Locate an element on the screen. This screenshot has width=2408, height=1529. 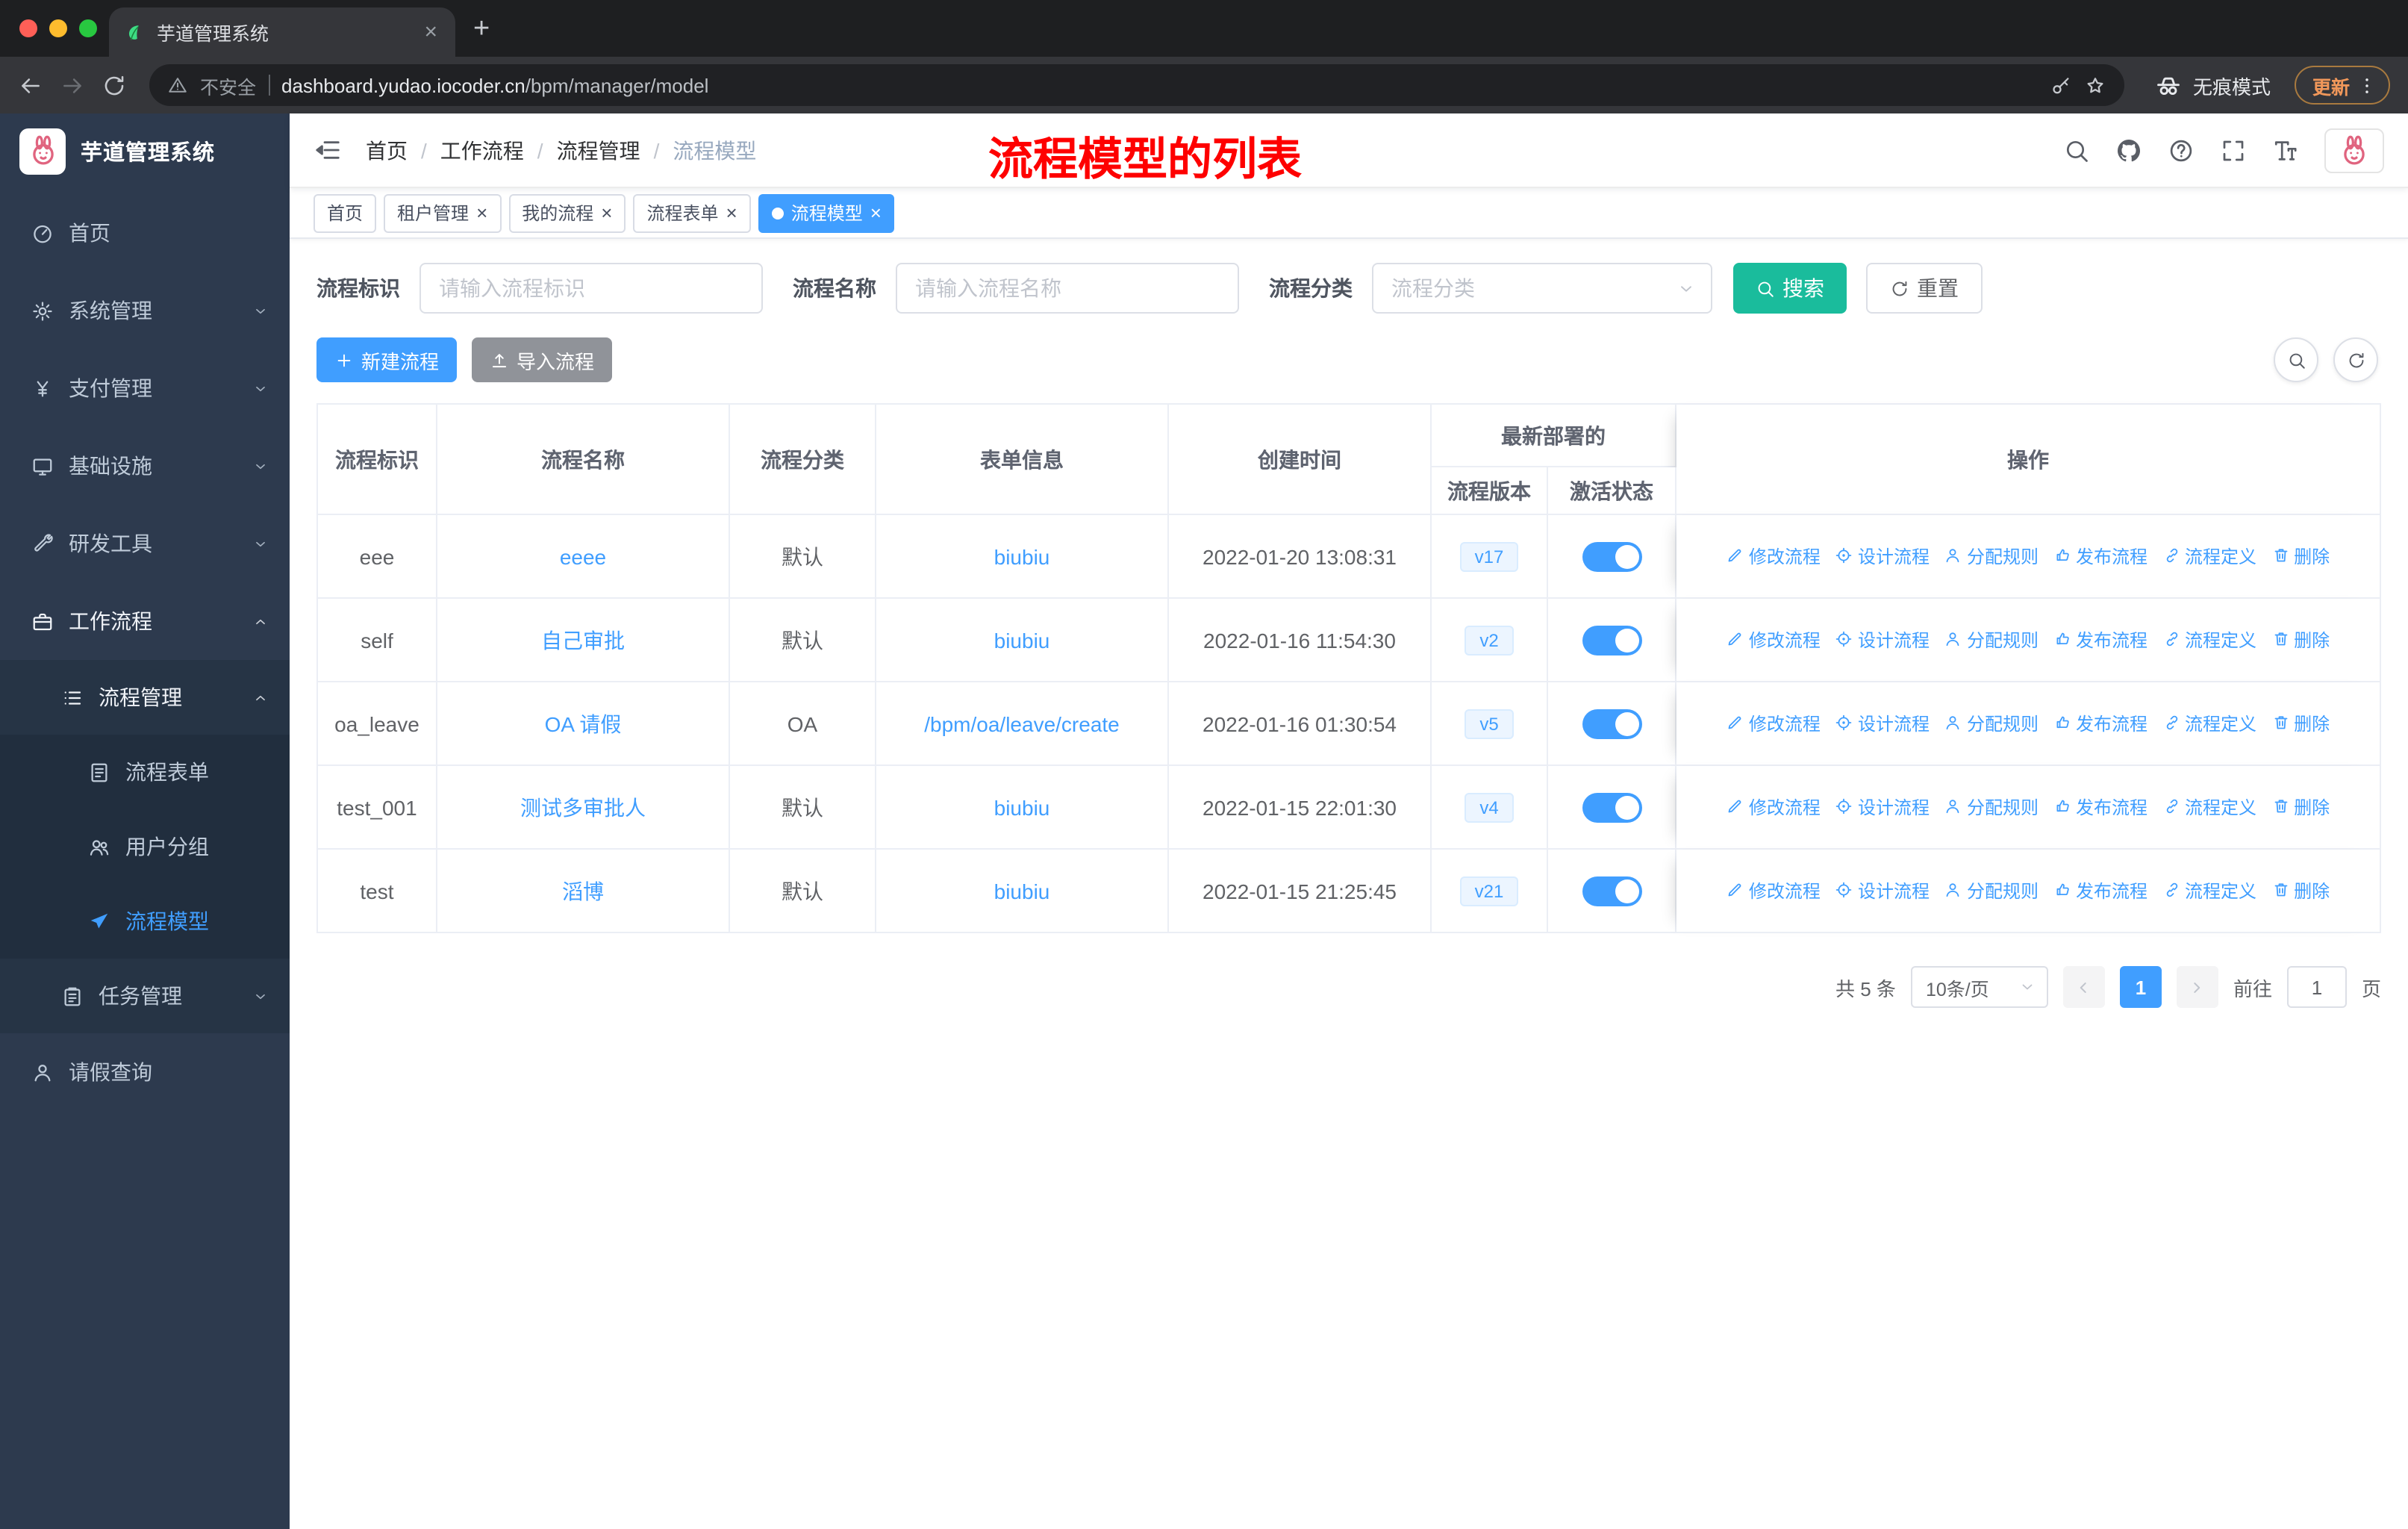
breadcrumb-item: 工作流程 is located at coordinates (482, 150).